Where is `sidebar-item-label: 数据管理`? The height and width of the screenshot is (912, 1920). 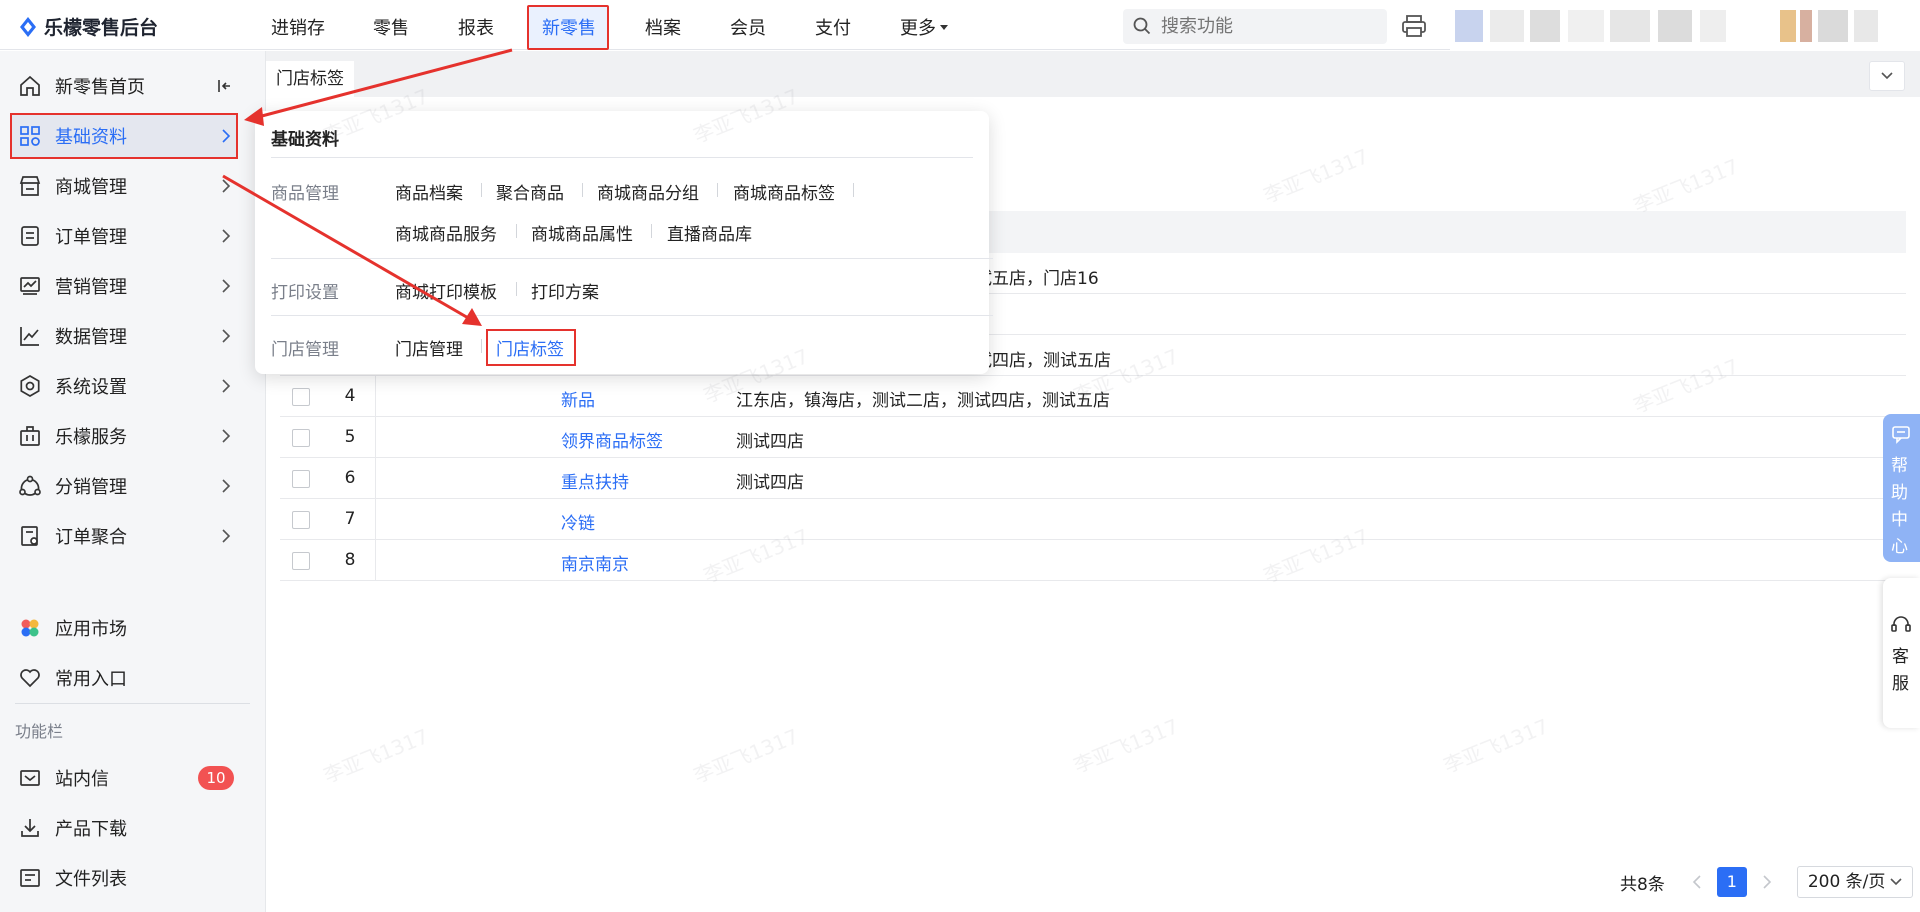 sidebar-item-label: 数据管理 is located at coordinates (91, 337).